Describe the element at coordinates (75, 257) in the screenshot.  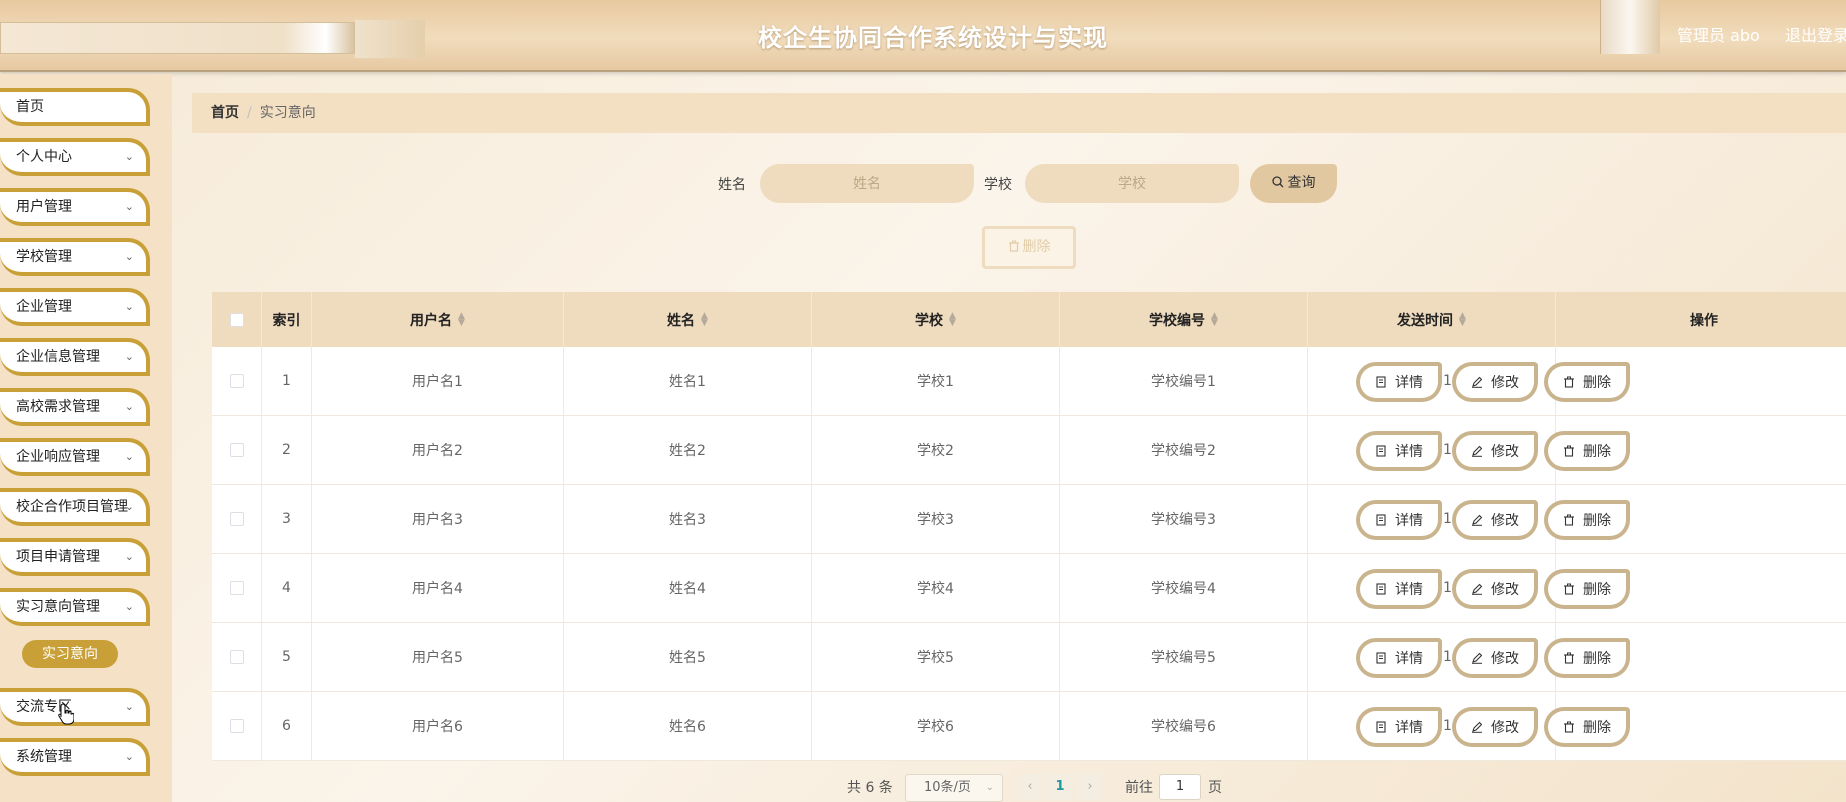
I see `sidebar-item-school-mgmt: 学校管理 ⌄` at that location.